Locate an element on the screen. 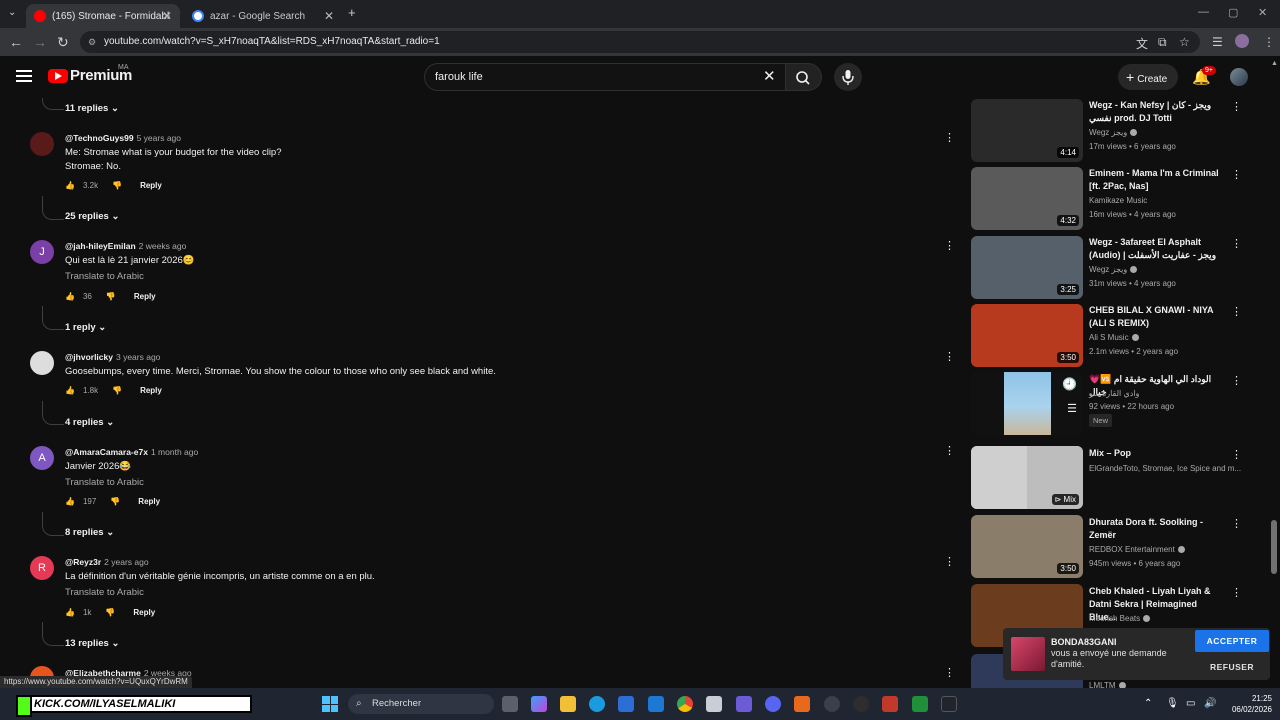 The image size is (1280, 720). view-replies-button: 1 reply ⌄ is located at coordinates (85, 327).